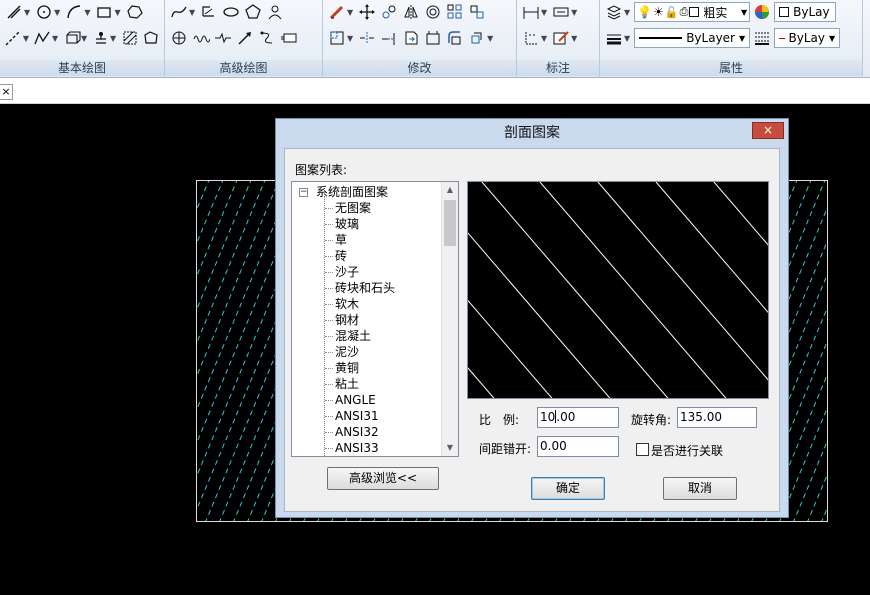 This screenshot has height=595, width=870. Describe the element at coordinates (74, 12) in the screenshot. I see `arc-icon` at that location.